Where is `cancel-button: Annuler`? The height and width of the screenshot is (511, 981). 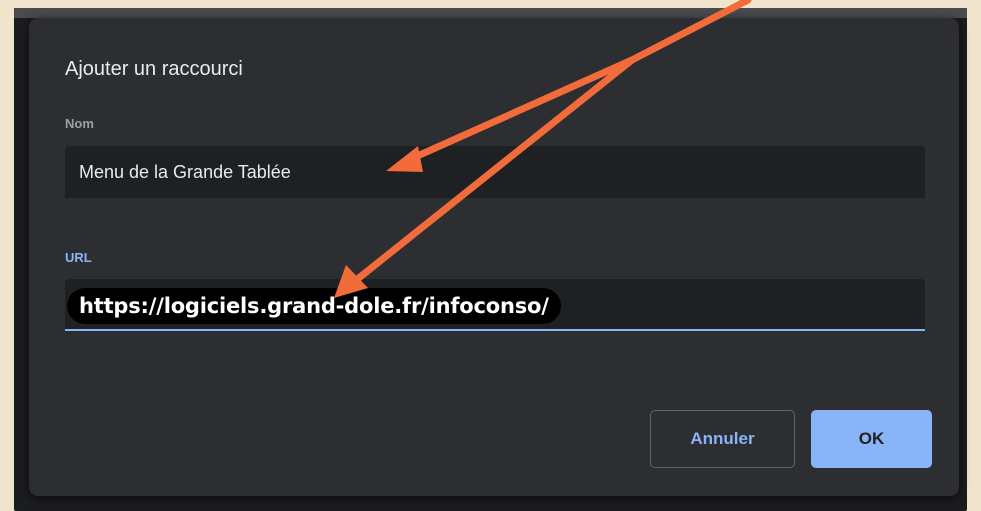
cancel-button: Annuler is located at coordinates (722, 439).